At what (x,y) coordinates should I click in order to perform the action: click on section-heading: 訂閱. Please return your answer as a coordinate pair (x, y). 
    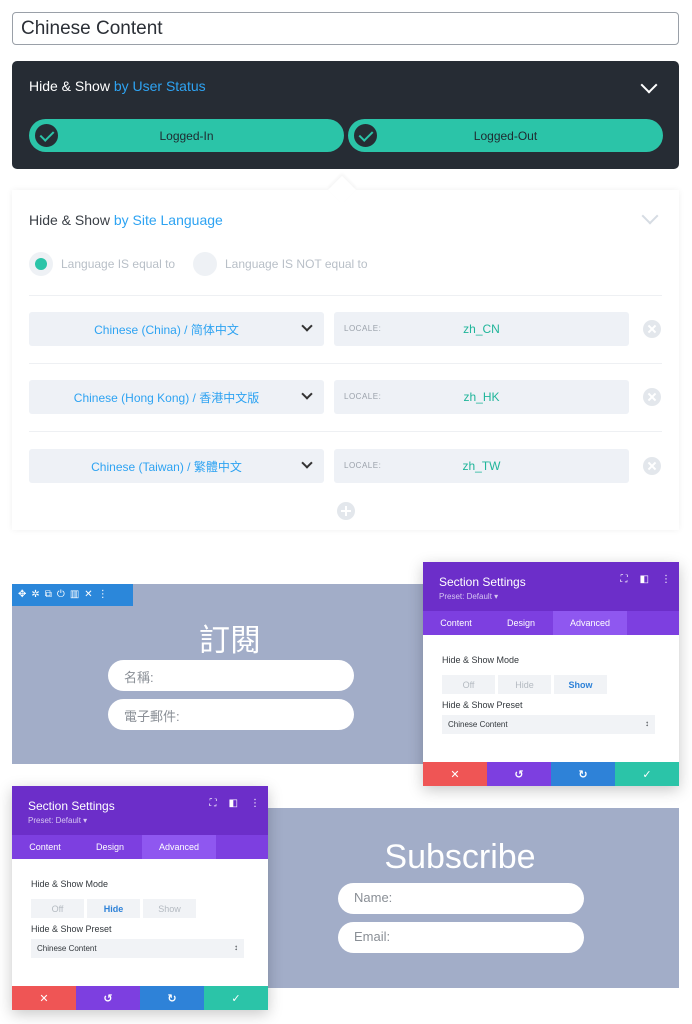
    Looking at the image, I should click on (230, 640).